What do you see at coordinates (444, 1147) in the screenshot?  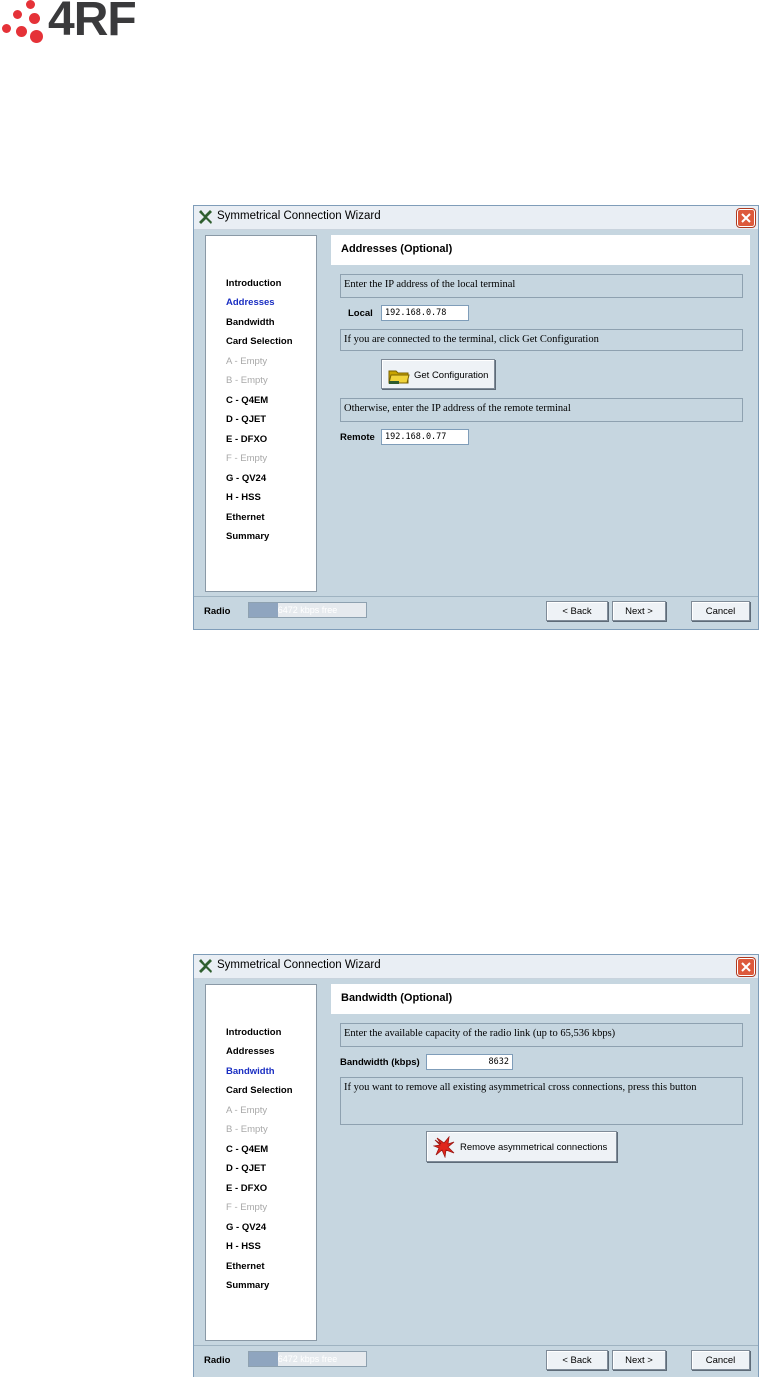 I see `red-cross-icon` at bounding box center [444, 1147].